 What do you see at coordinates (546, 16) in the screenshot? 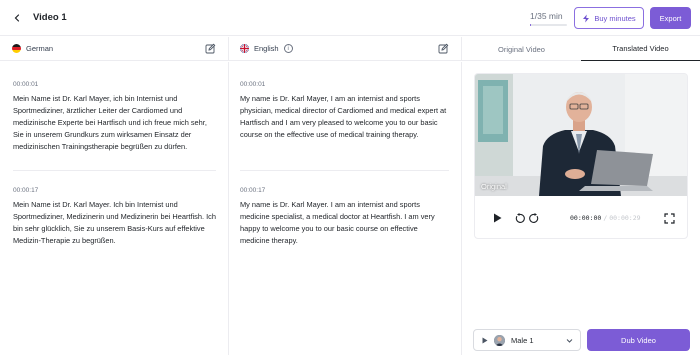
I see `minutes-remaining: 1/35 min` at bounding box center [546, 16].